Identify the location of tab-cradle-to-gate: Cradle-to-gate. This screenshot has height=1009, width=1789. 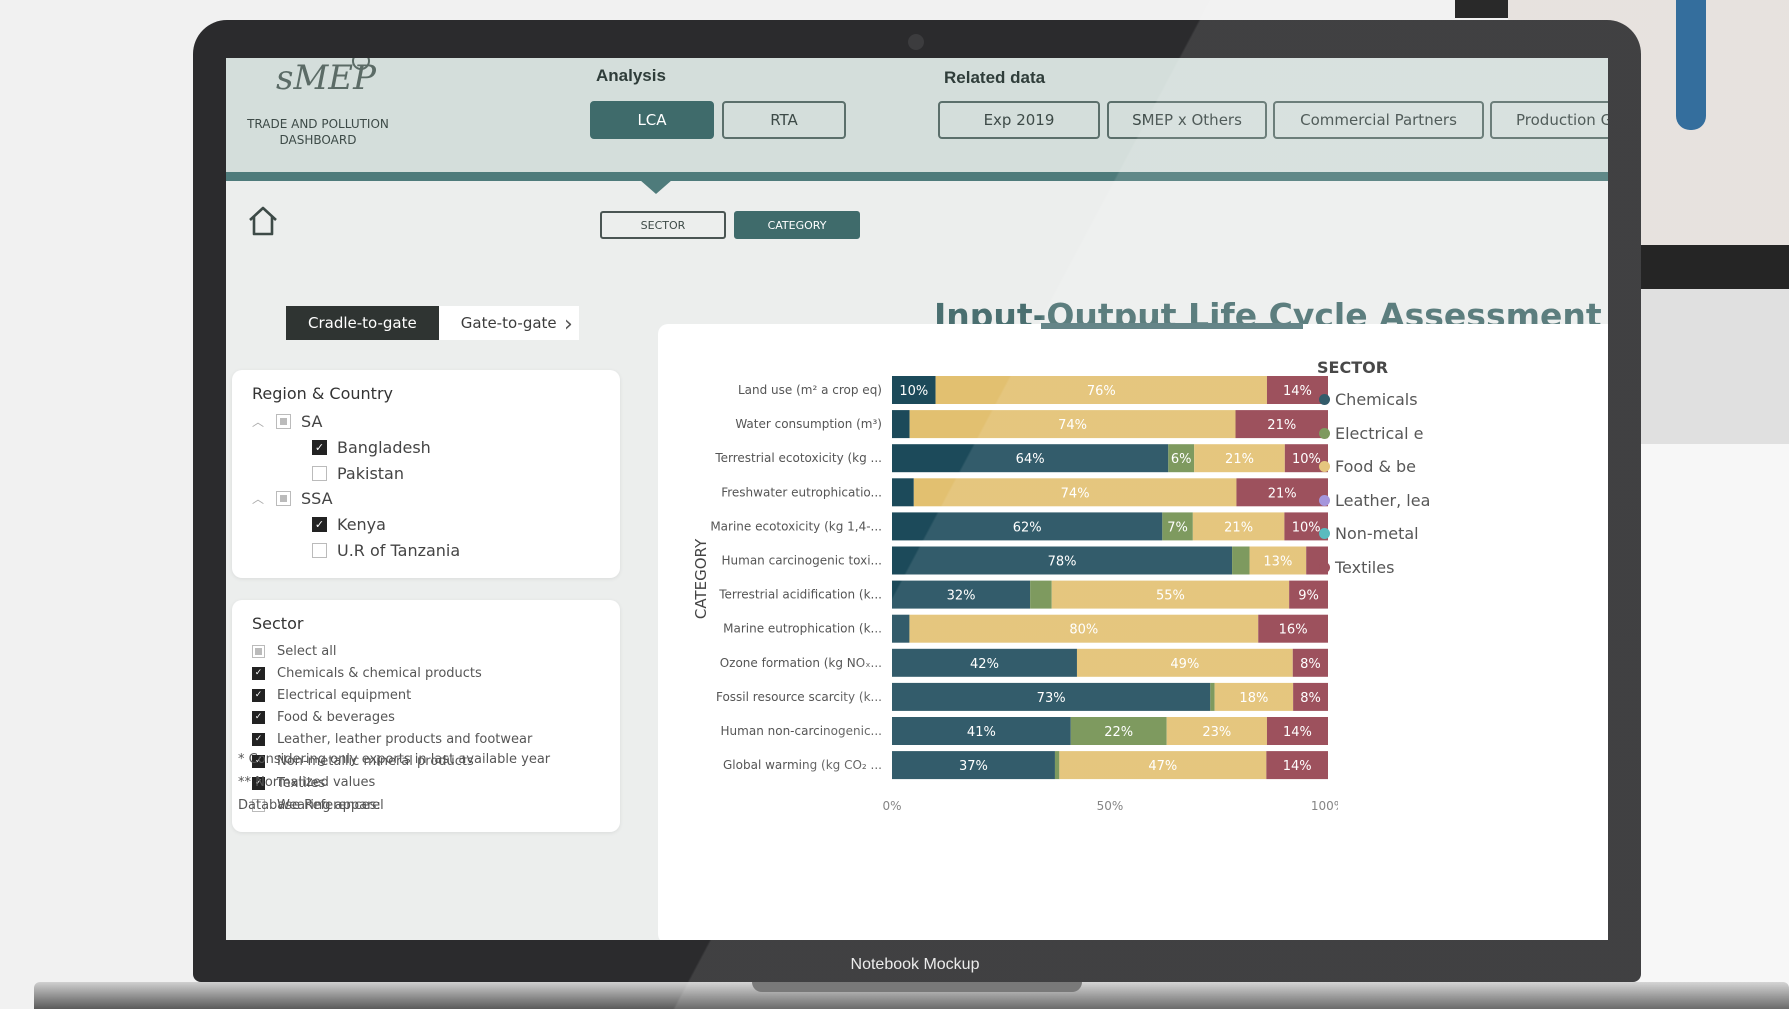
(362, 323).